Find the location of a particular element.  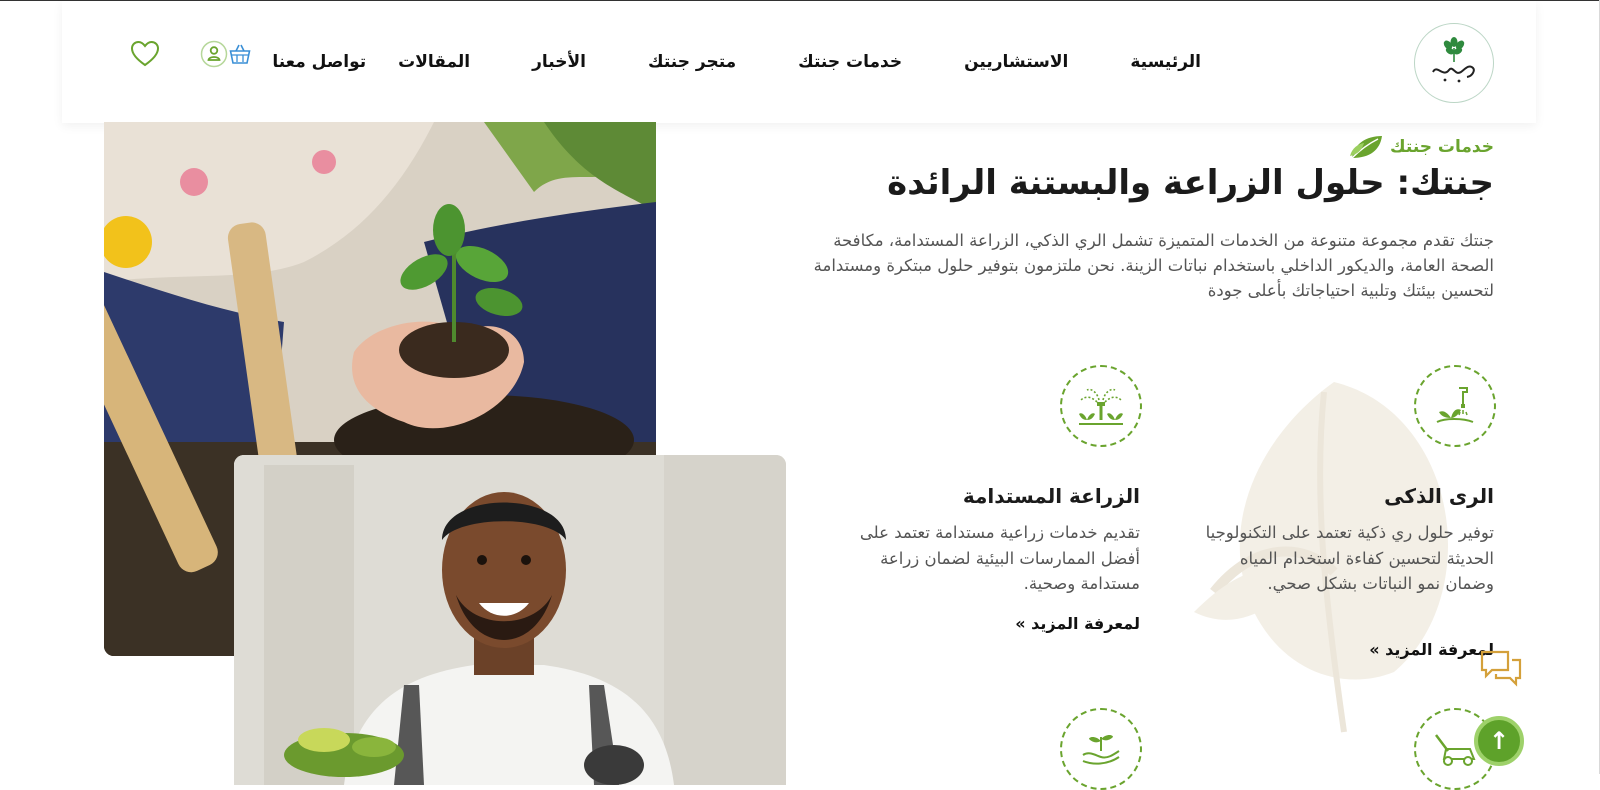

arrow-up-icon: ↑ is located at coordinates (1499, 741).